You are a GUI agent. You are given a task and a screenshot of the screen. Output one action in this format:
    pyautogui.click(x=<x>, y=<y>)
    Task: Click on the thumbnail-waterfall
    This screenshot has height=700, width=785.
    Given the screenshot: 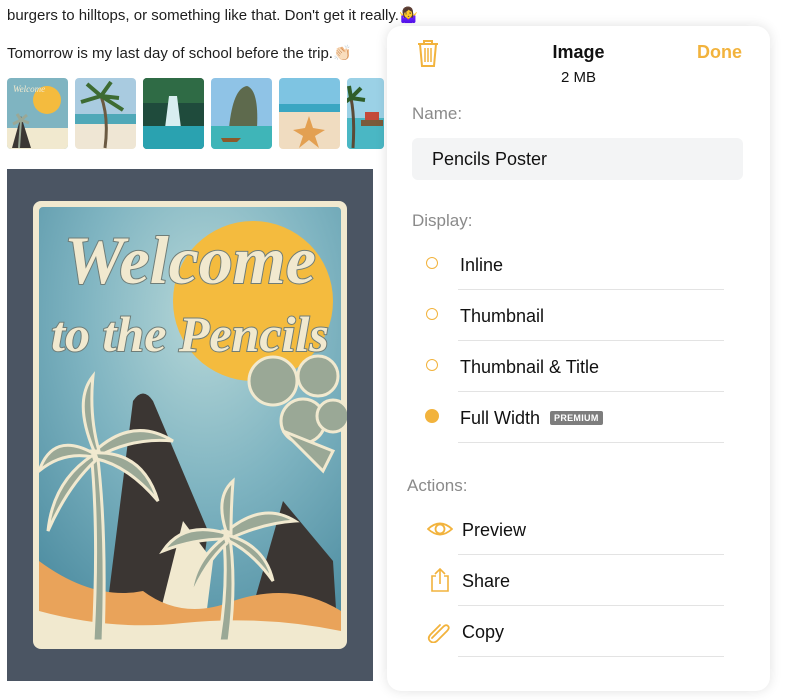 What is the action you would take?
    pyautogui.click(x=173, y=113)
    